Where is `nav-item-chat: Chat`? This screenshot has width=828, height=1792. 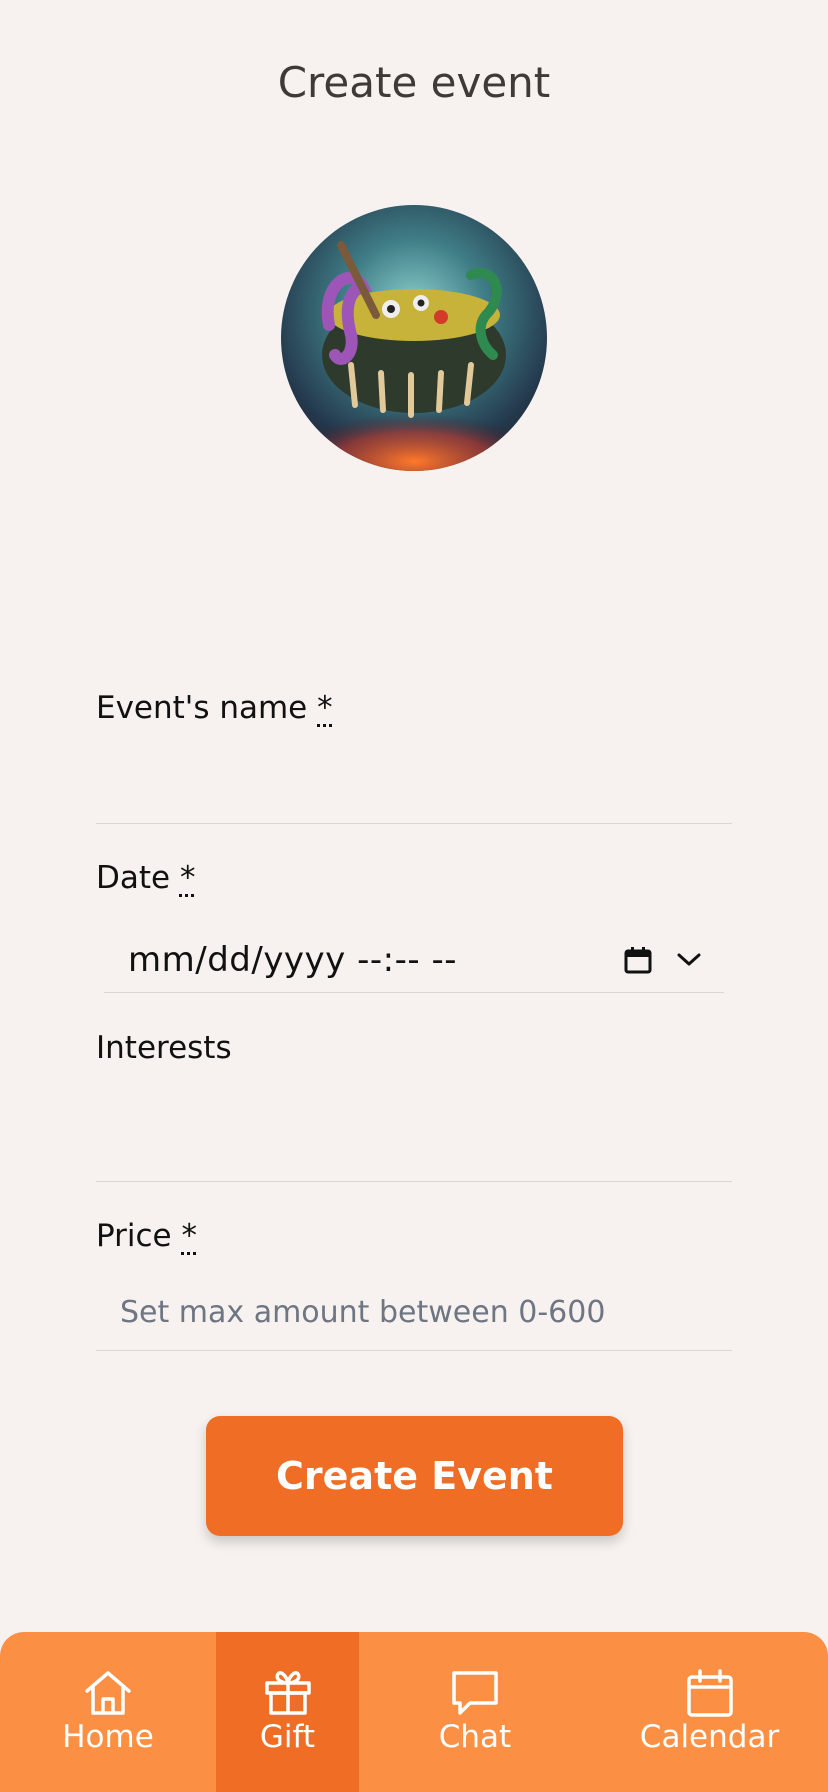
nav-item-chat: Chat is located at coordinates (475, 1712).